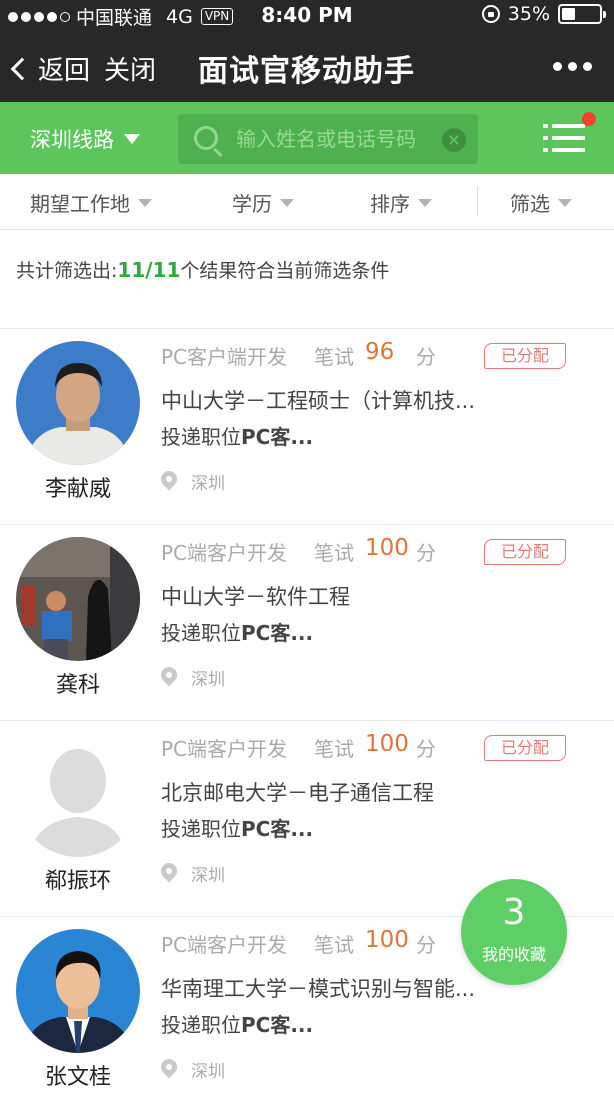 The height and width of the screenshot is (1102, 614). Describe the element at coordinates (306, 71) in the screenshot. I see `page-title: 面试官移动助手` at that location.